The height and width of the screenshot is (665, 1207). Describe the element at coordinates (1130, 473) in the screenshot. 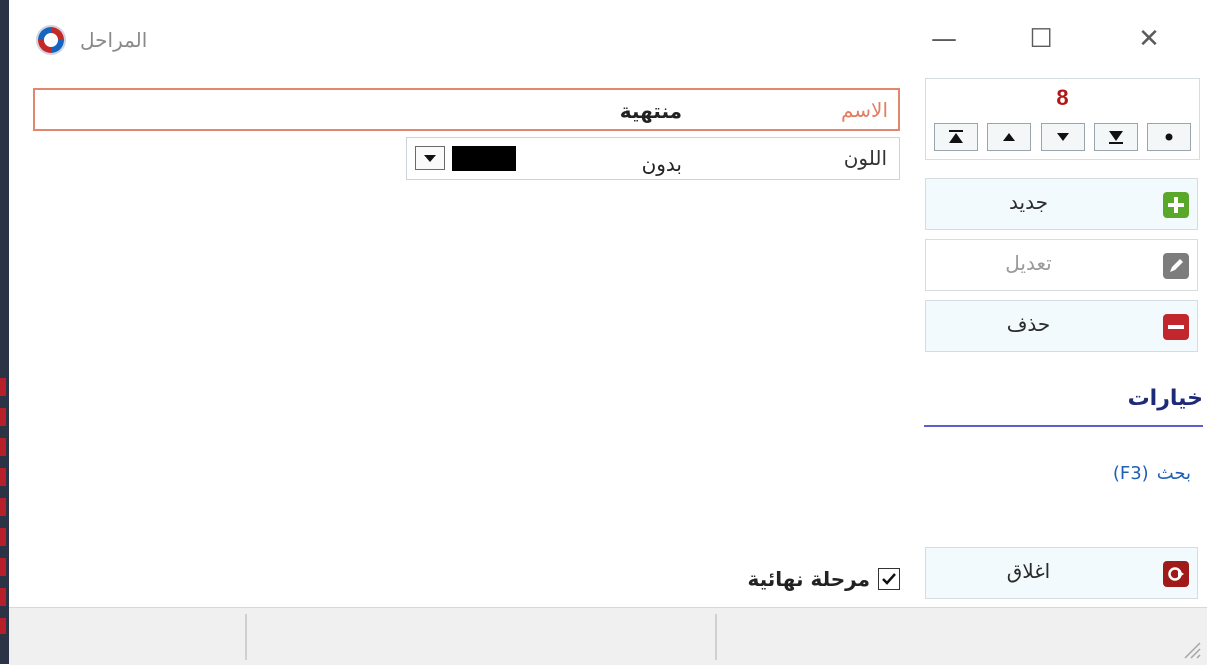

I see `search-shortcut: (F3)` at that location.